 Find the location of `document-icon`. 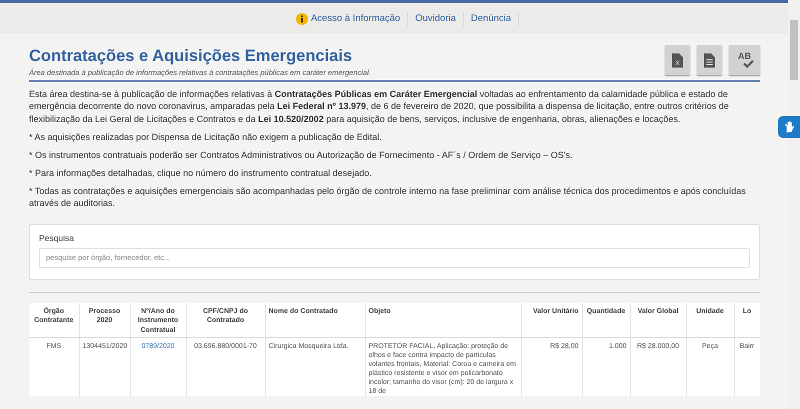

document-icon is located at coordinates (709, 60).